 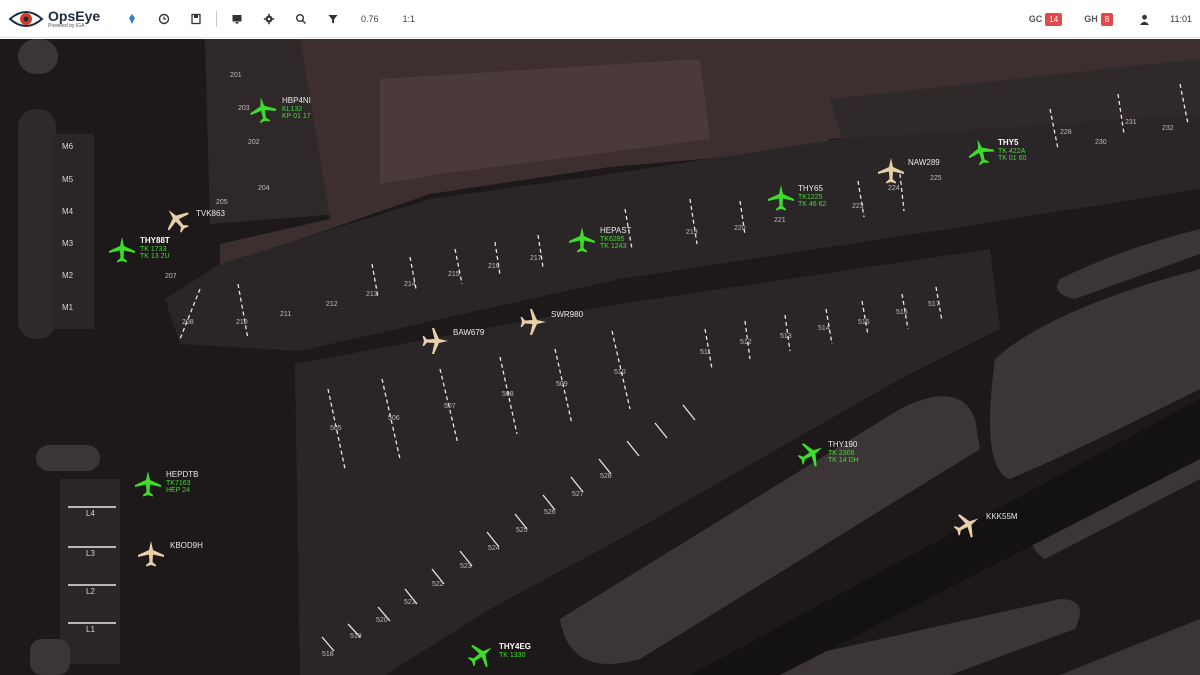 What do you see at coordinates (692, 232) in the screenshot?
I see `stand-label: 219` at bounding box center [692, 232].